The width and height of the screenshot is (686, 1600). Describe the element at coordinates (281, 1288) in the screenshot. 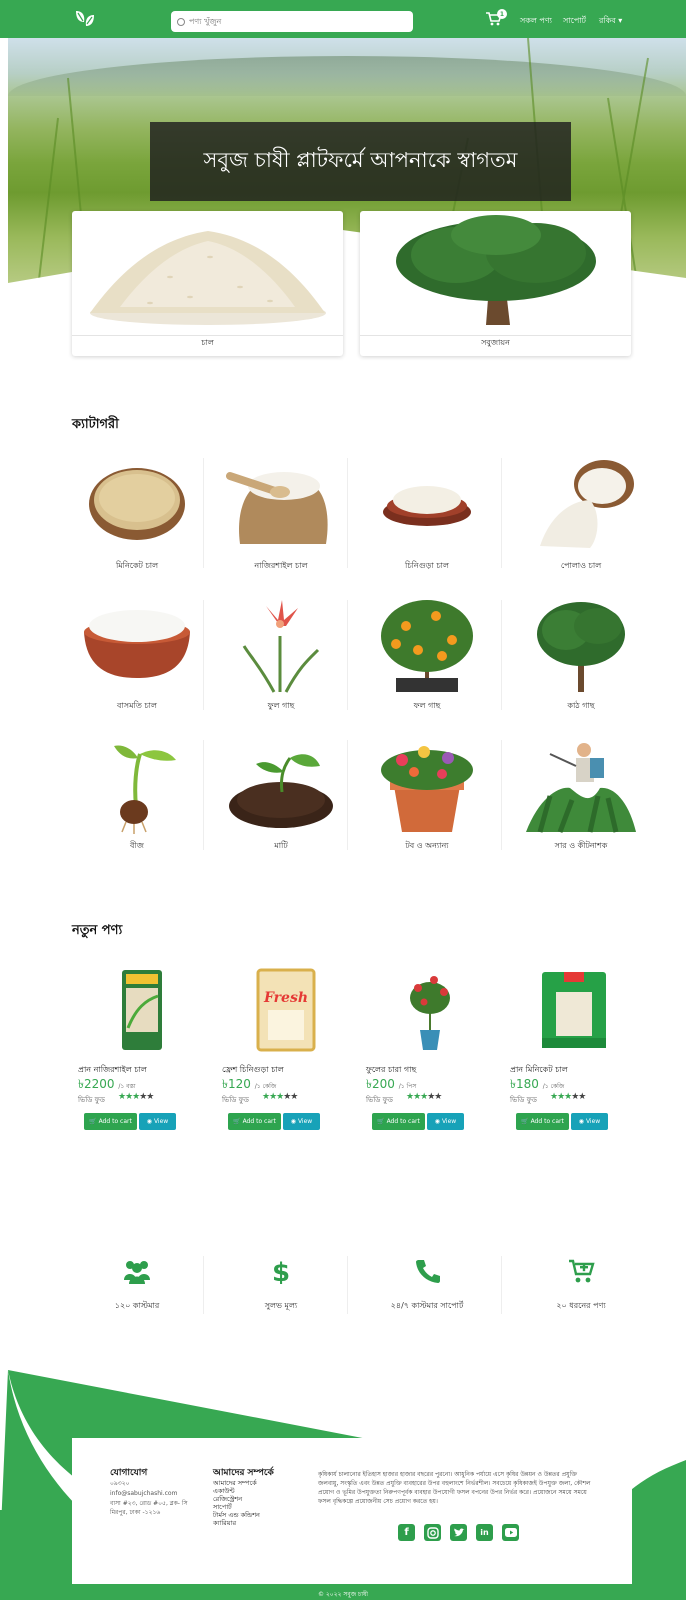

I see `stat-fair-price: $ সুলভ মূল্য` at that location.